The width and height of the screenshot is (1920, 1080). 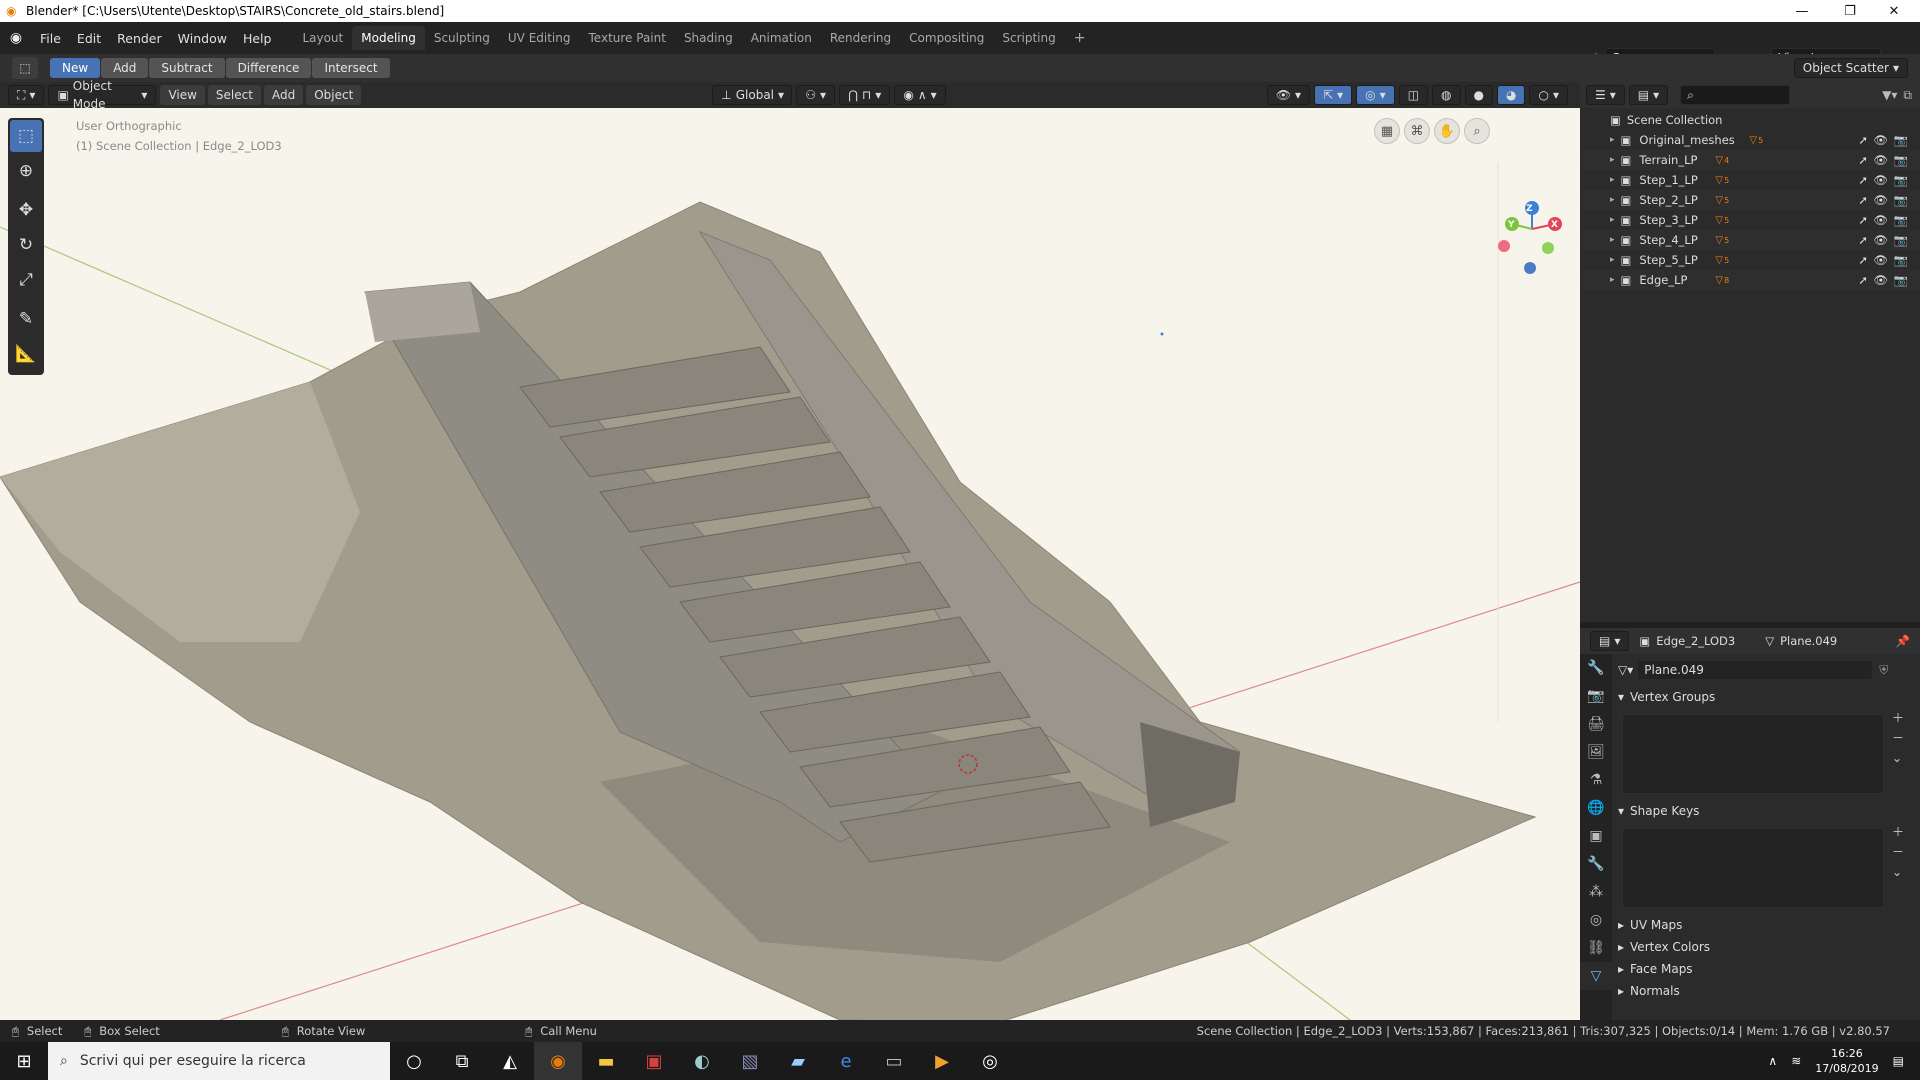 I want to click on shape-keys-panel-header: ▾ Shape Keys, so click(x=1766, y=811).